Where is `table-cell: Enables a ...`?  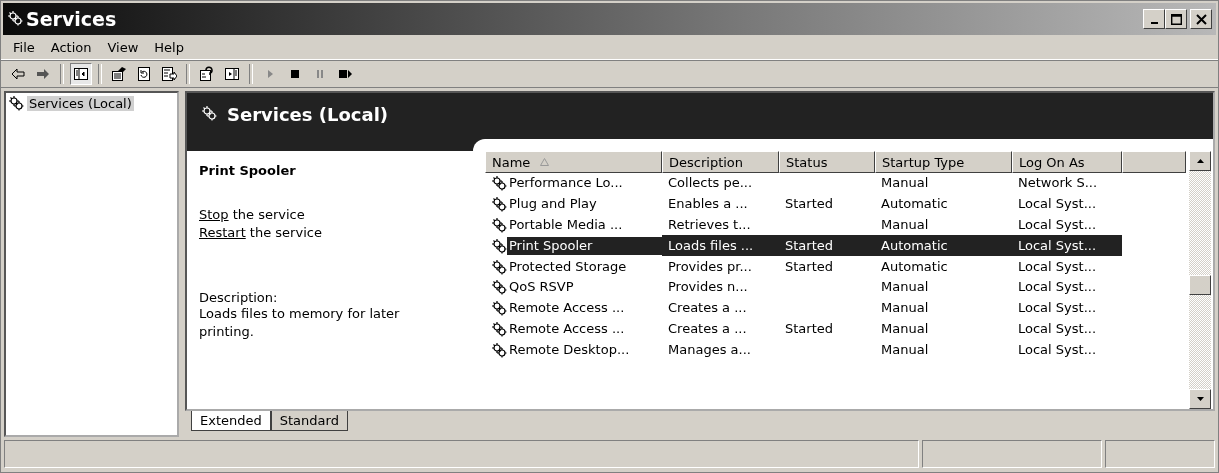 table-cell: Enables a ... is located at coordinates (708, 204).